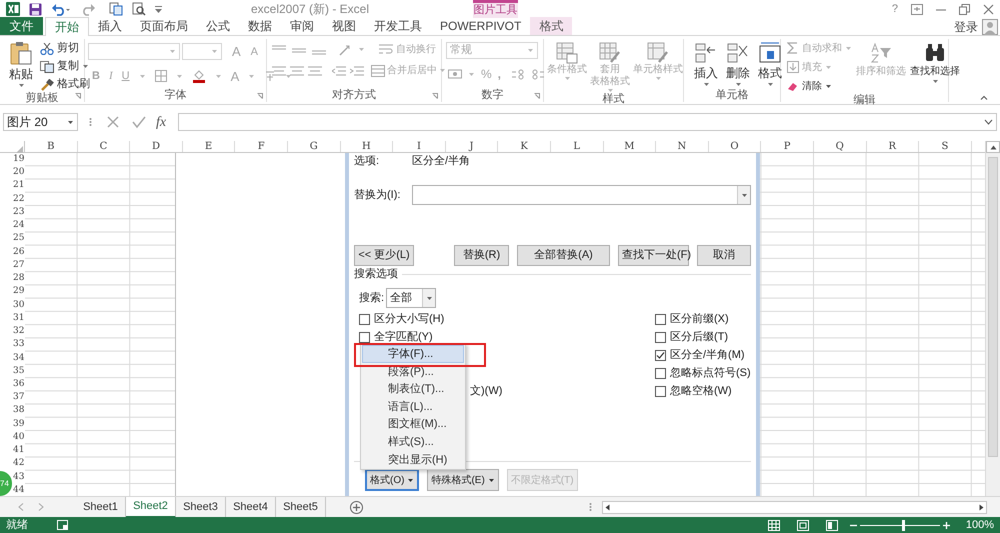 The height and width of the screenshot is (533, 1000). What do you see at coordinates (472, 146) in the screenshot?
I see `column-header: J` at bounding box center [472, 146].